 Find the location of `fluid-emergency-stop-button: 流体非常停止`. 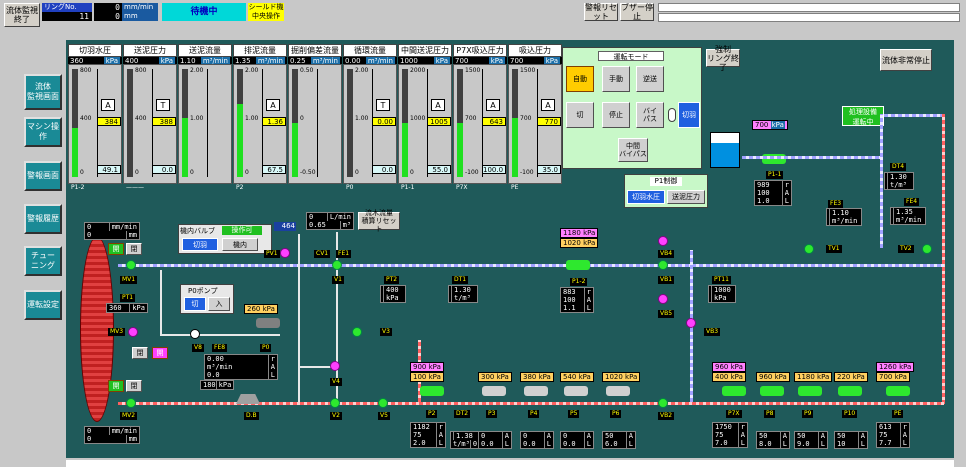

fluid-emergency-stop-button: 流体非常停止 is located at coordinates (906, 60).